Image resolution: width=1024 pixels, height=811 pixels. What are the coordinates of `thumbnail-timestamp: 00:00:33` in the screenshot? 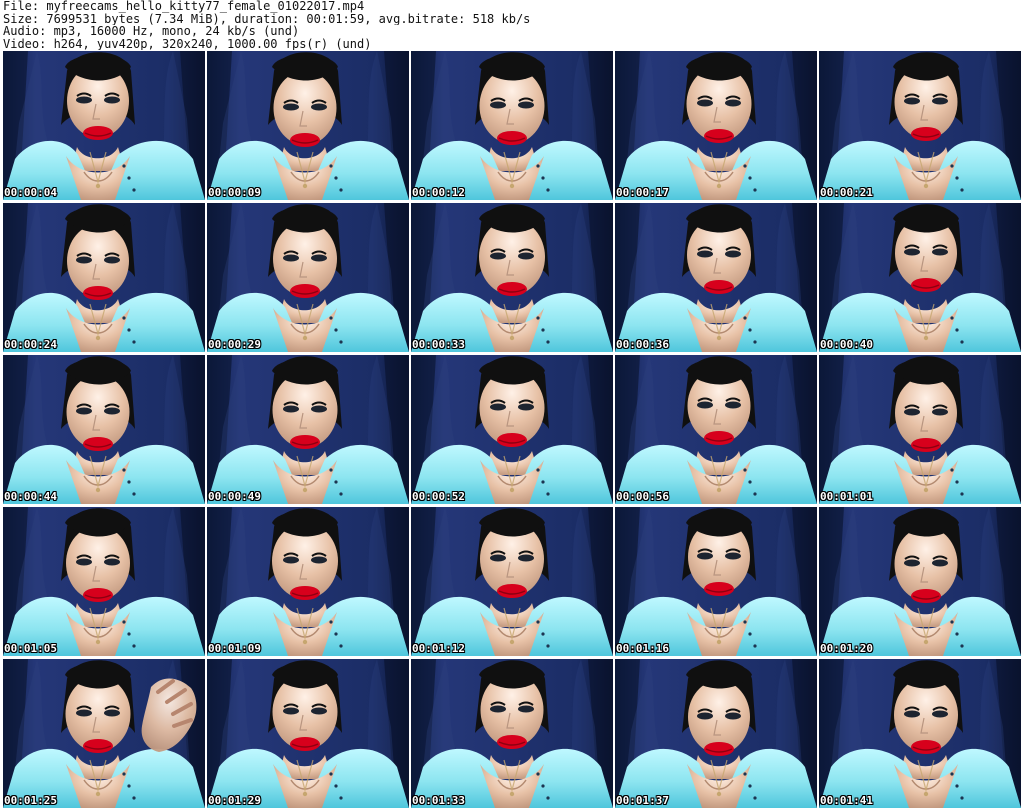 It's located at (438, 344).